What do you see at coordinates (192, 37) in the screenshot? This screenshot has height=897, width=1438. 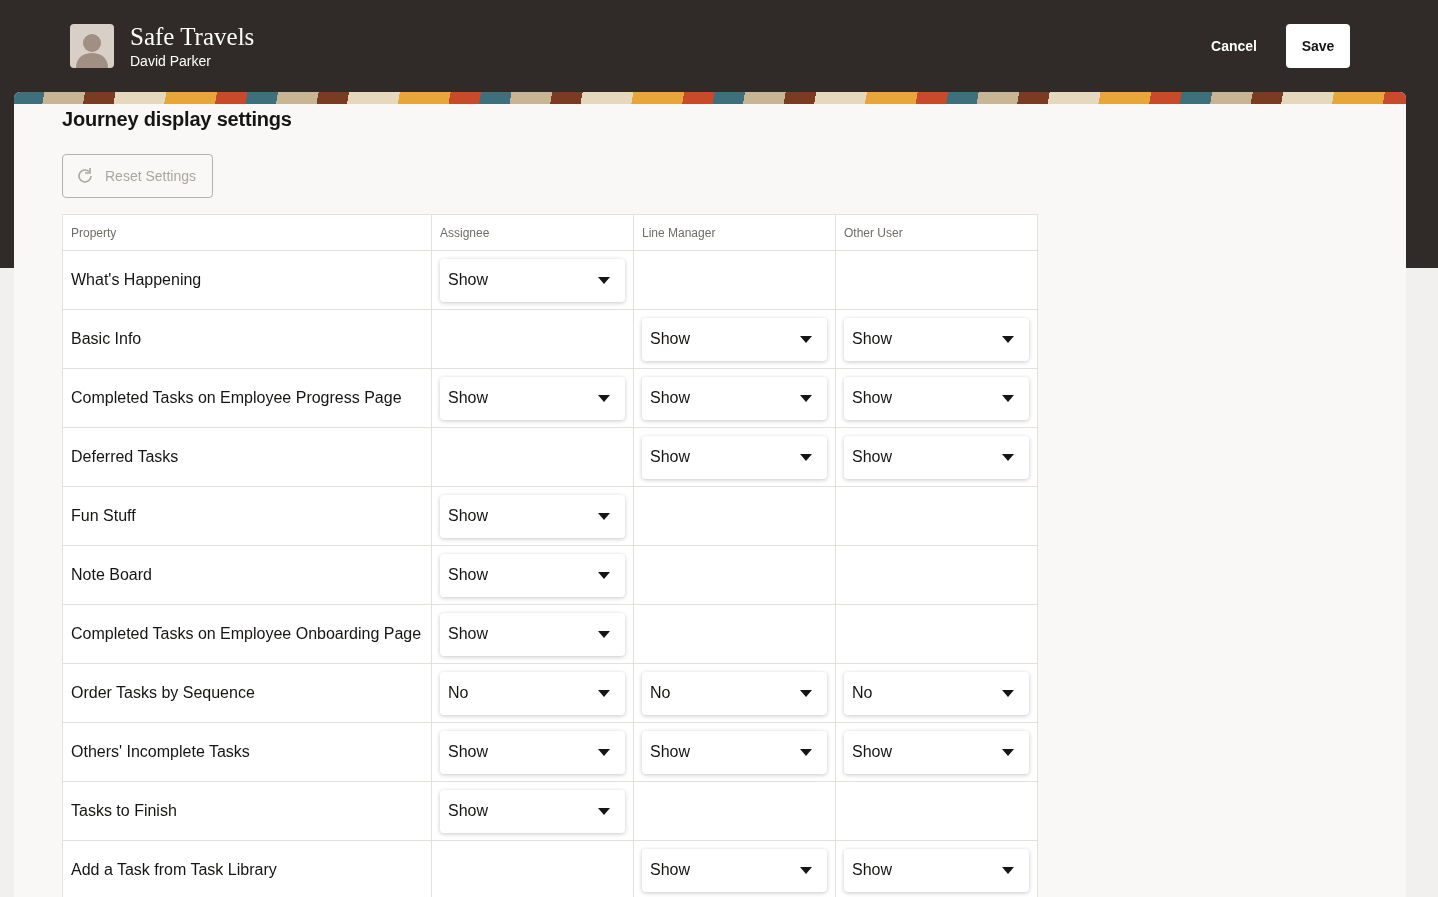 I see `app-title: Safe Travels` at bounding box center [192, 37].